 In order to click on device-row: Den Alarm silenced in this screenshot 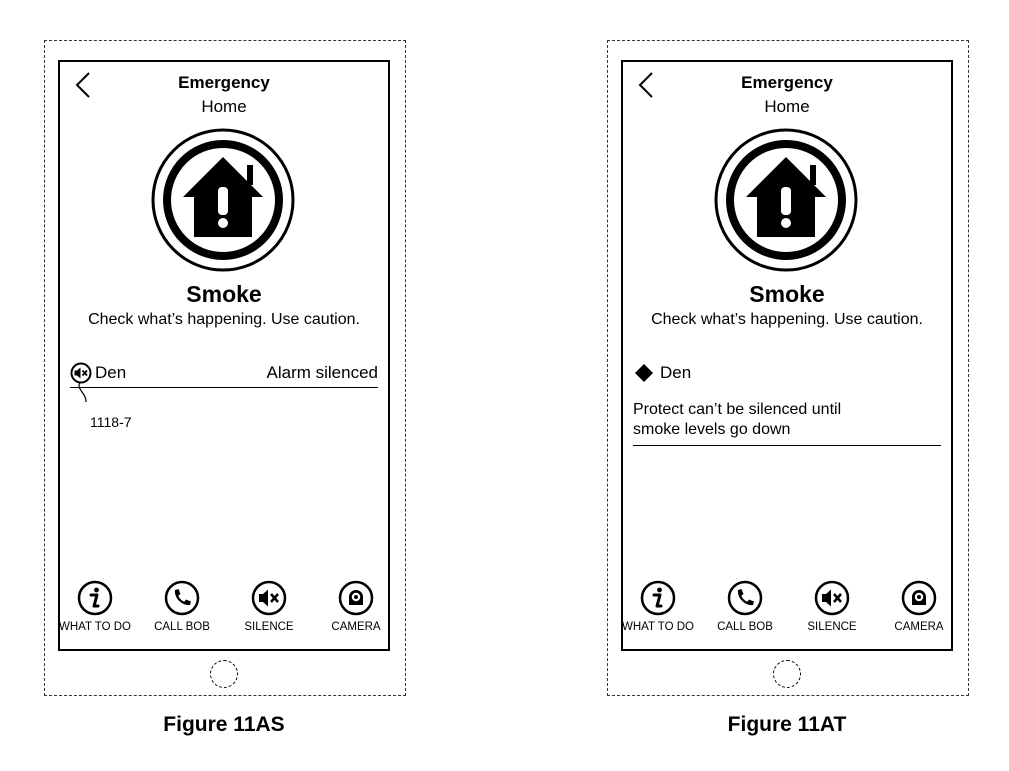, I will do `click(224, 373)`.